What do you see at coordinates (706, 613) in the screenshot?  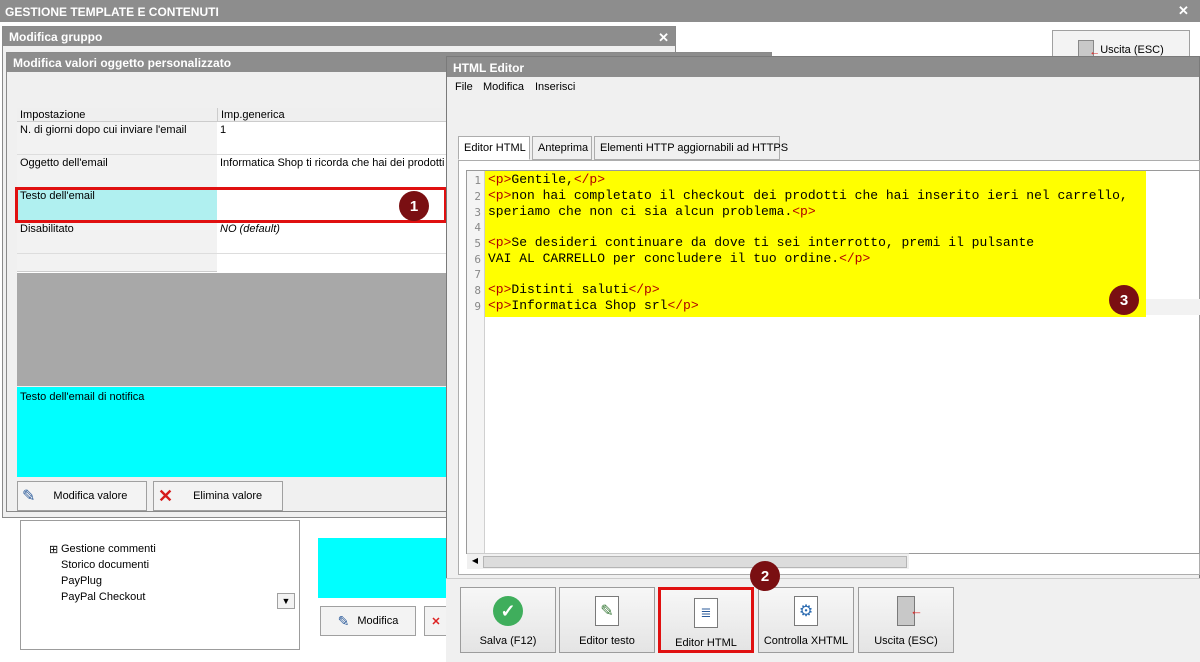 I see `html-document-icon: ≣` at bounding box center [706, 613].